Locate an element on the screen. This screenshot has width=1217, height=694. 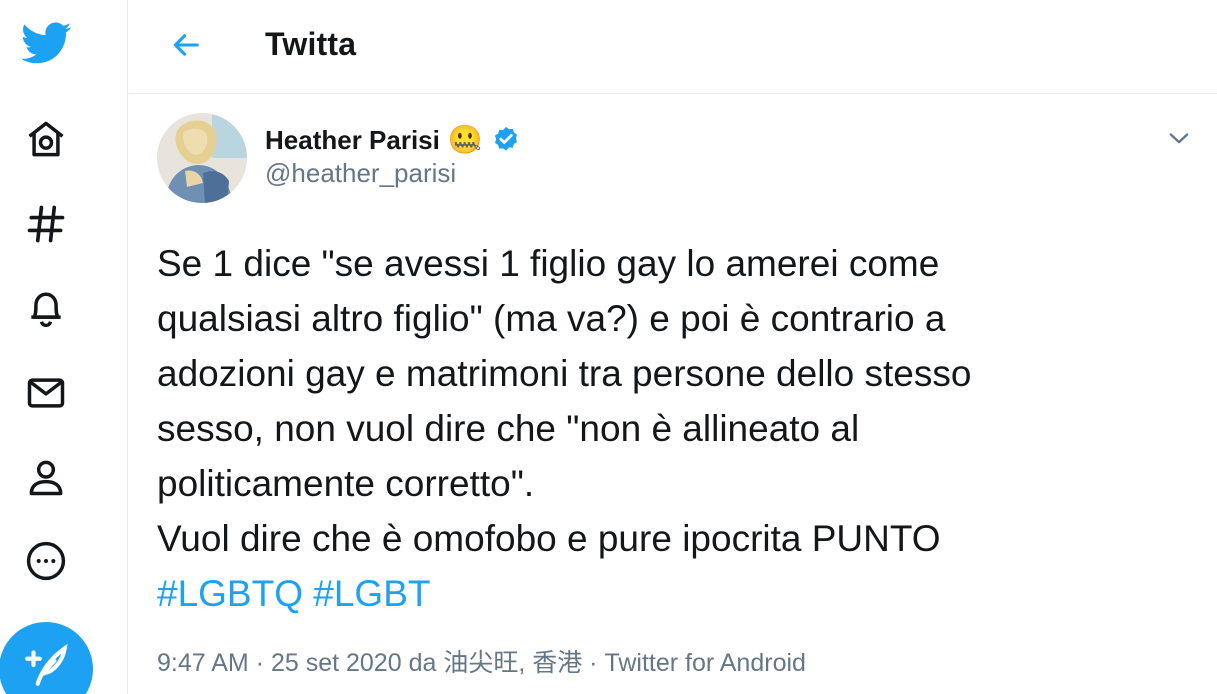
compose-tweet-button is located at coordinates (46, 658).